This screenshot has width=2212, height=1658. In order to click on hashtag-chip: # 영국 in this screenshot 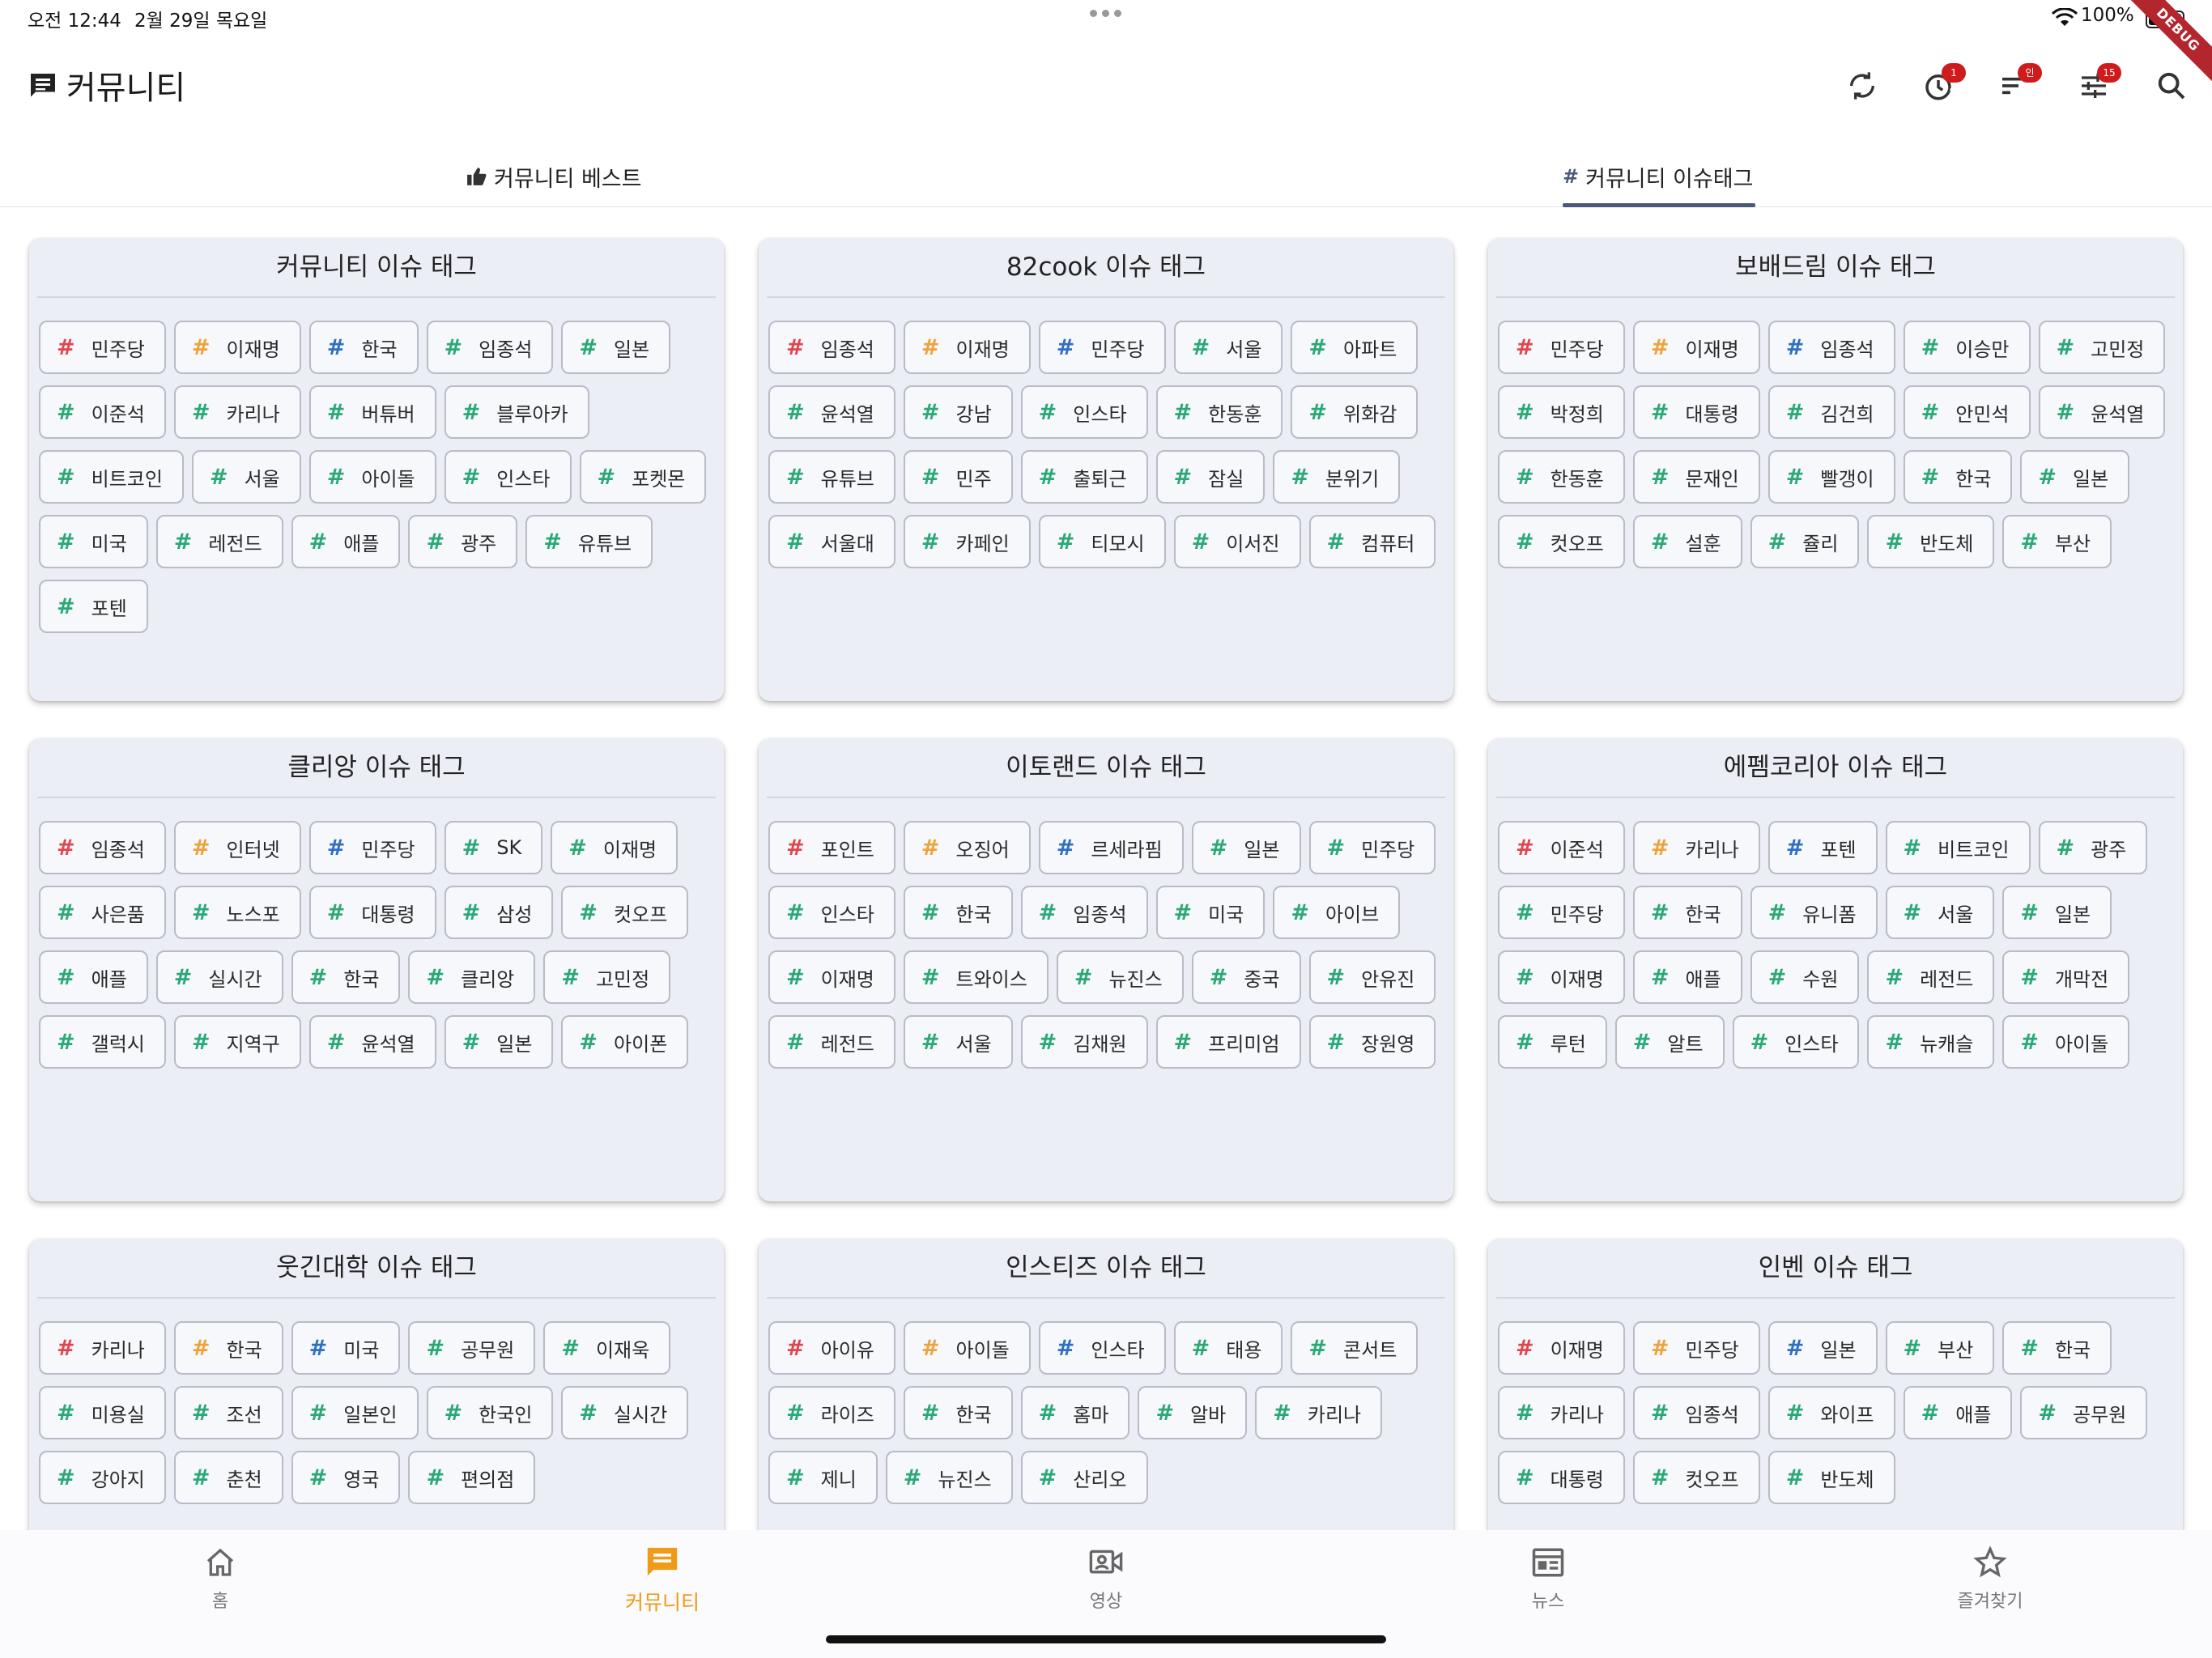, I will do `click(346, 1477)`.